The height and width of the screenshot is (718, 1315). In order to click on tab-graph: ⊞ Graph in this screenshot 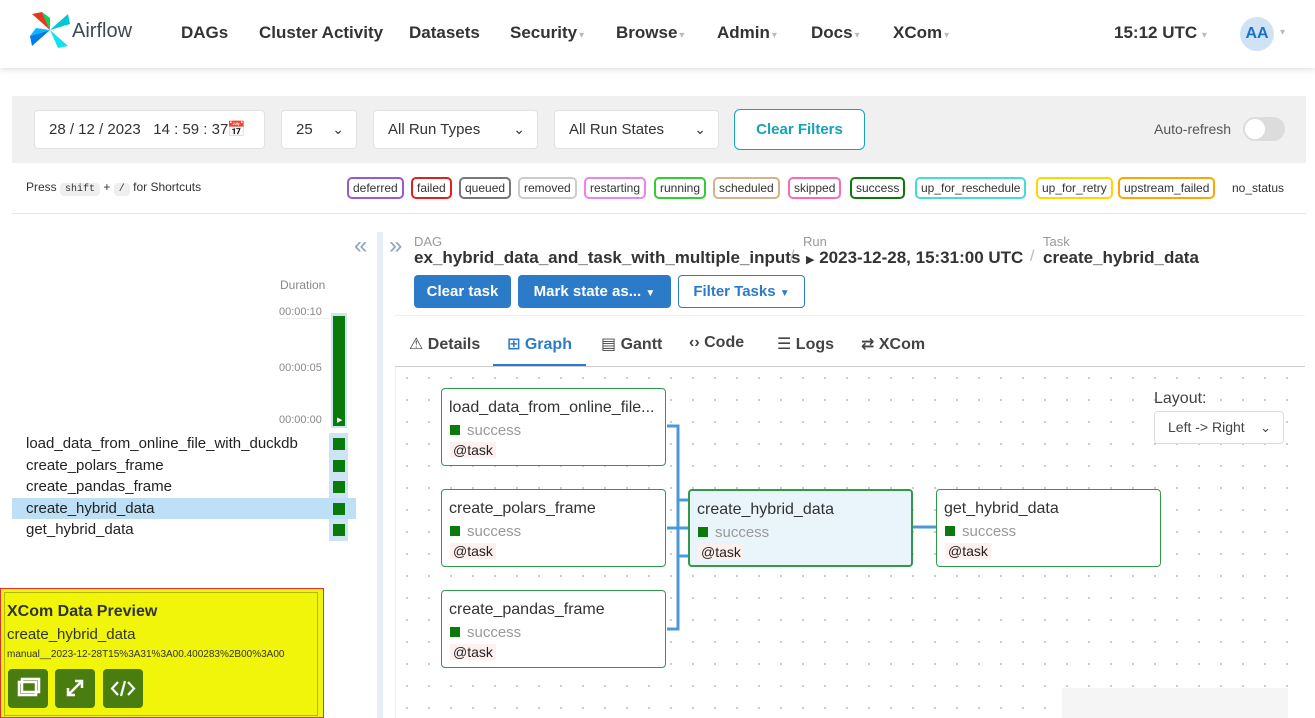, I will do `click(539, 344)`.